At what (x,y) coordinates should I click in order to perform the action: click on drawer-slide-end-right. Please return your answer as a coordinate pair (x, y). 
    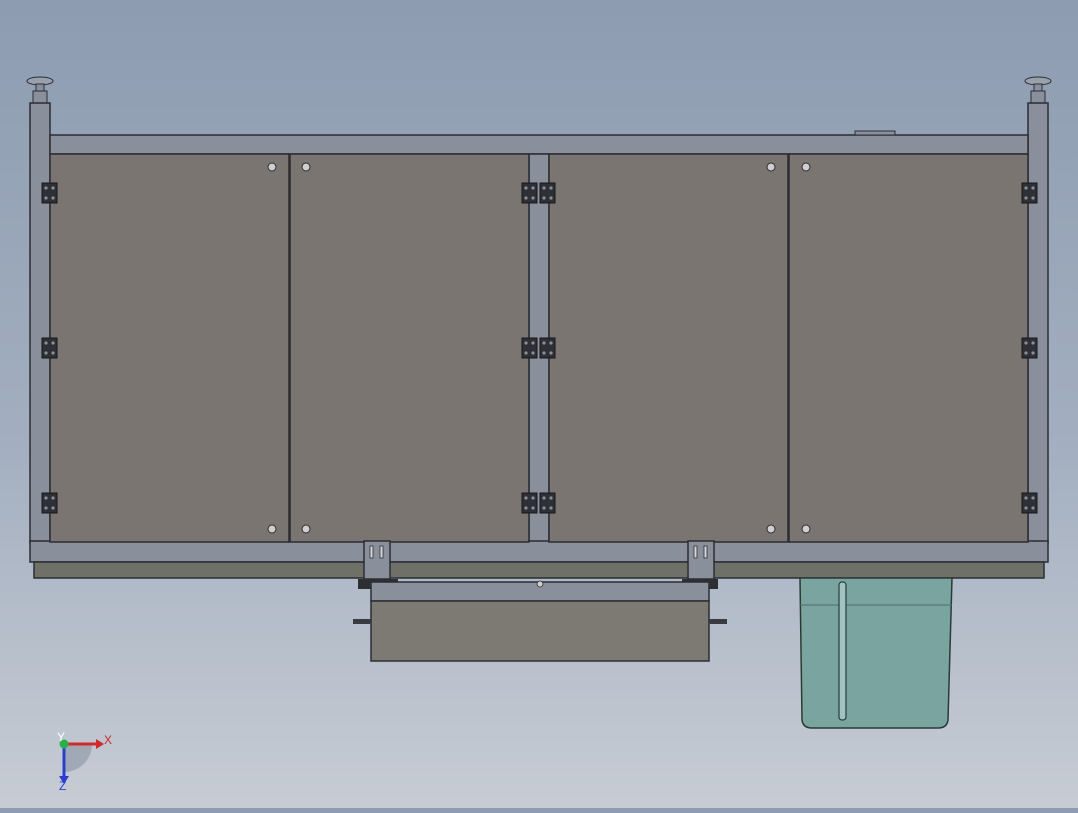
    Looking at the image, I should click on (718, 621).